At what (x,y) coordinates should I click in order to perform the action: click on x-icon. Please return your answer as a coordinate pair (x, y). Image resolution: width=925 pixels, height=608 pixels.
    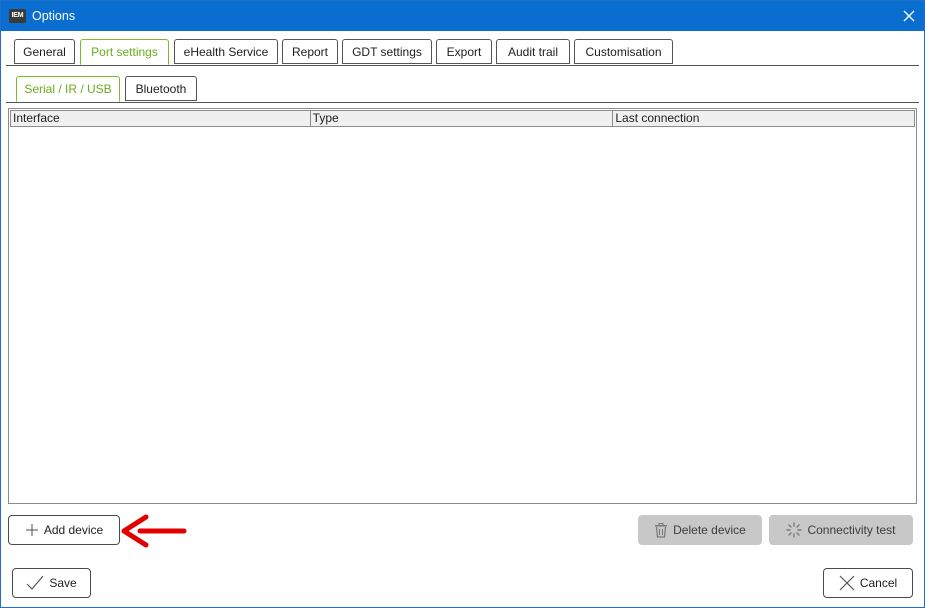
    Looking at the image, I should click on (847, 583).